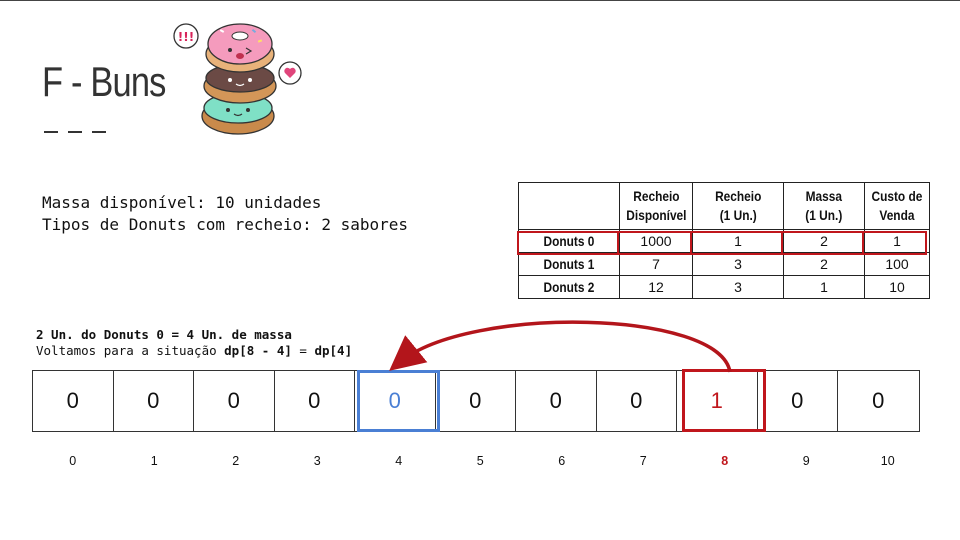 Image resolution: width=960 pixels, height=540 pixels. What do you see at coordinates (154, 461) in the screenshot?
I see `dp-index-label: 1` at bounding box center [154, 461].